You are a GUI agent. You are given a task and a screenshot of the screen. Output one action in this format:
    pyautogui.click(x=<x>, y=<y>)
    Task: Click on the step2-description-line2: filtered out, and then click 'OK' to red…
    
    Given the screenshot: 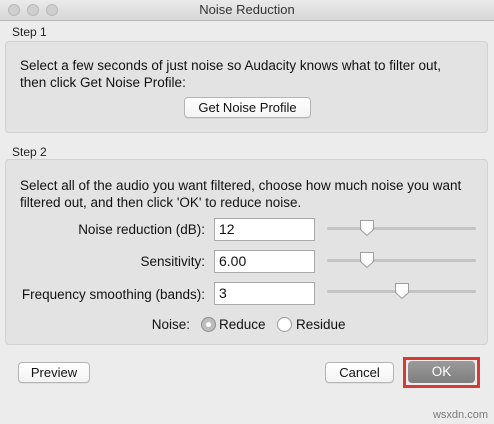 What is the action you would take?
    pyautogui.click(x=161, y=202)
    